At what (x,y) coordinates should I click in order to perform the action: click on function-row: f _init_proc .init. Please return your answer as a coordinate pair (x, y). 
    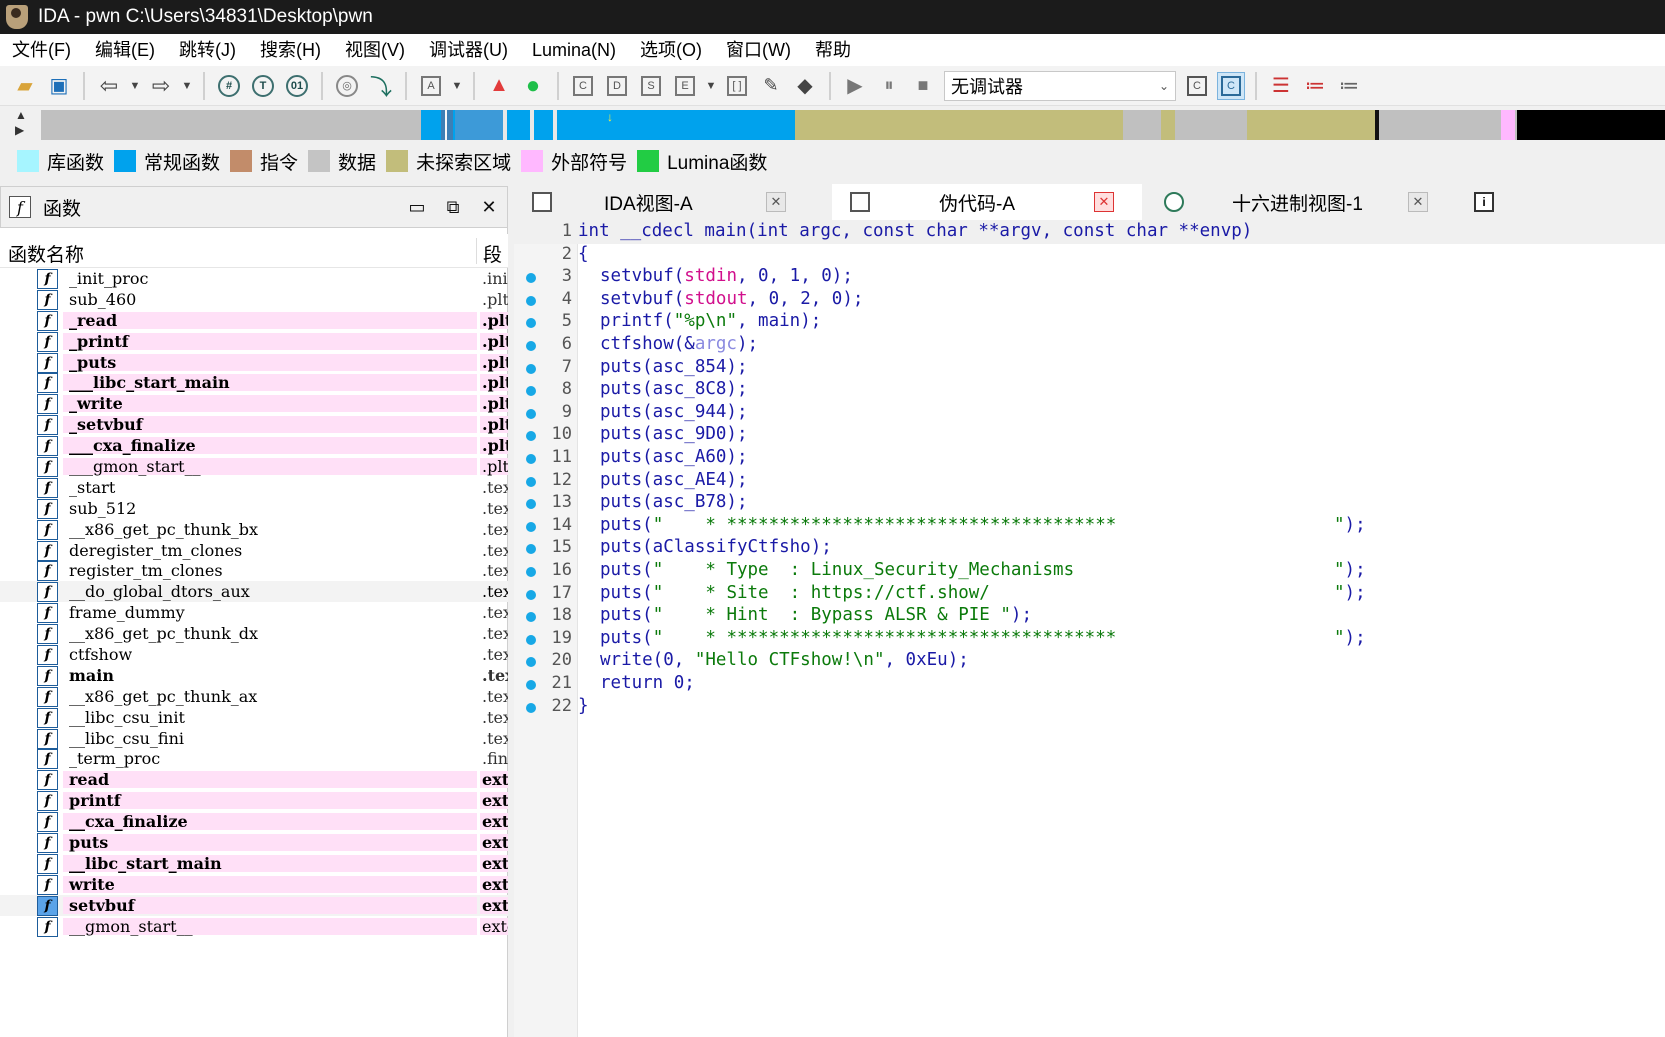
    Looking at the image, I should click on (254, 278).